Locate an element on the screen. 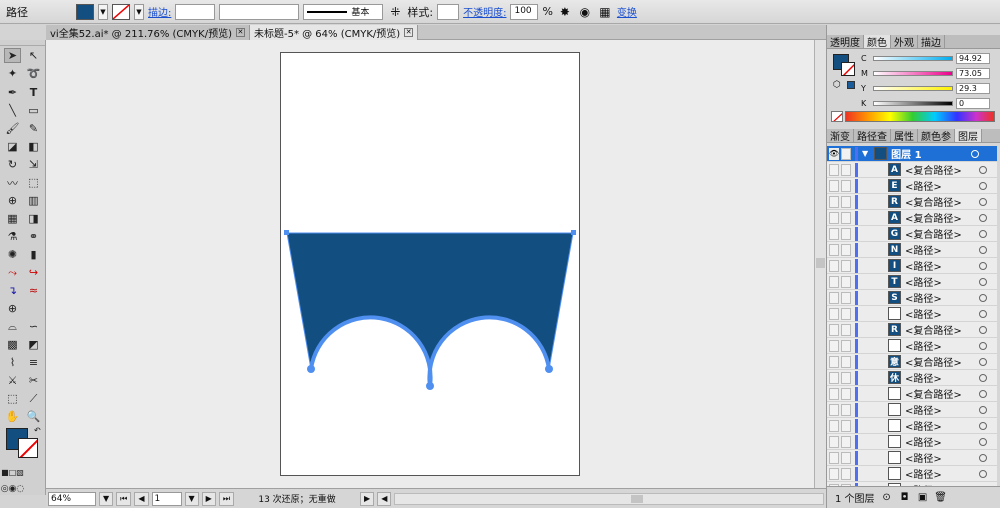  eyedropper-tool-icon: ⚗ is located at coordinates (12, 236).